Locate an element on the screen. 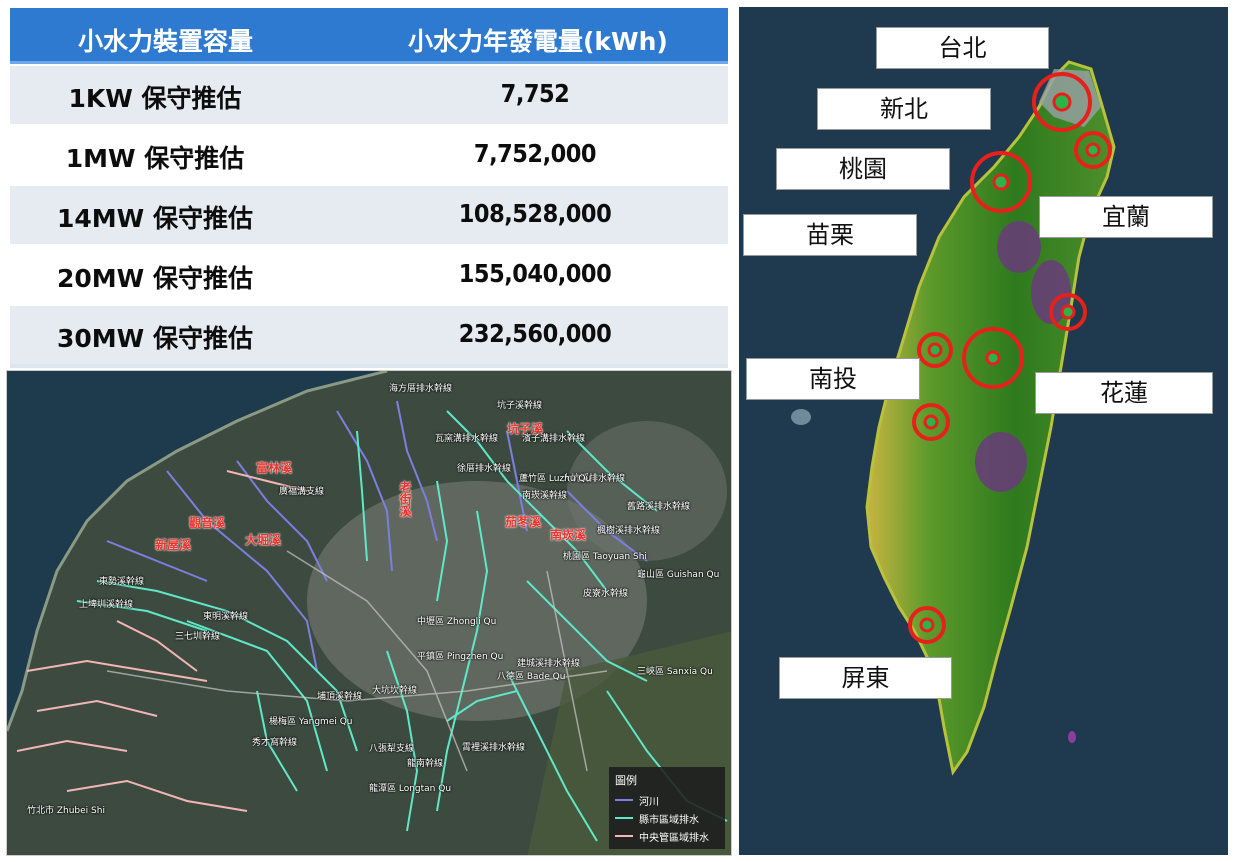  channel-label: 八張犁支線 is located at coordinates (392, 749).